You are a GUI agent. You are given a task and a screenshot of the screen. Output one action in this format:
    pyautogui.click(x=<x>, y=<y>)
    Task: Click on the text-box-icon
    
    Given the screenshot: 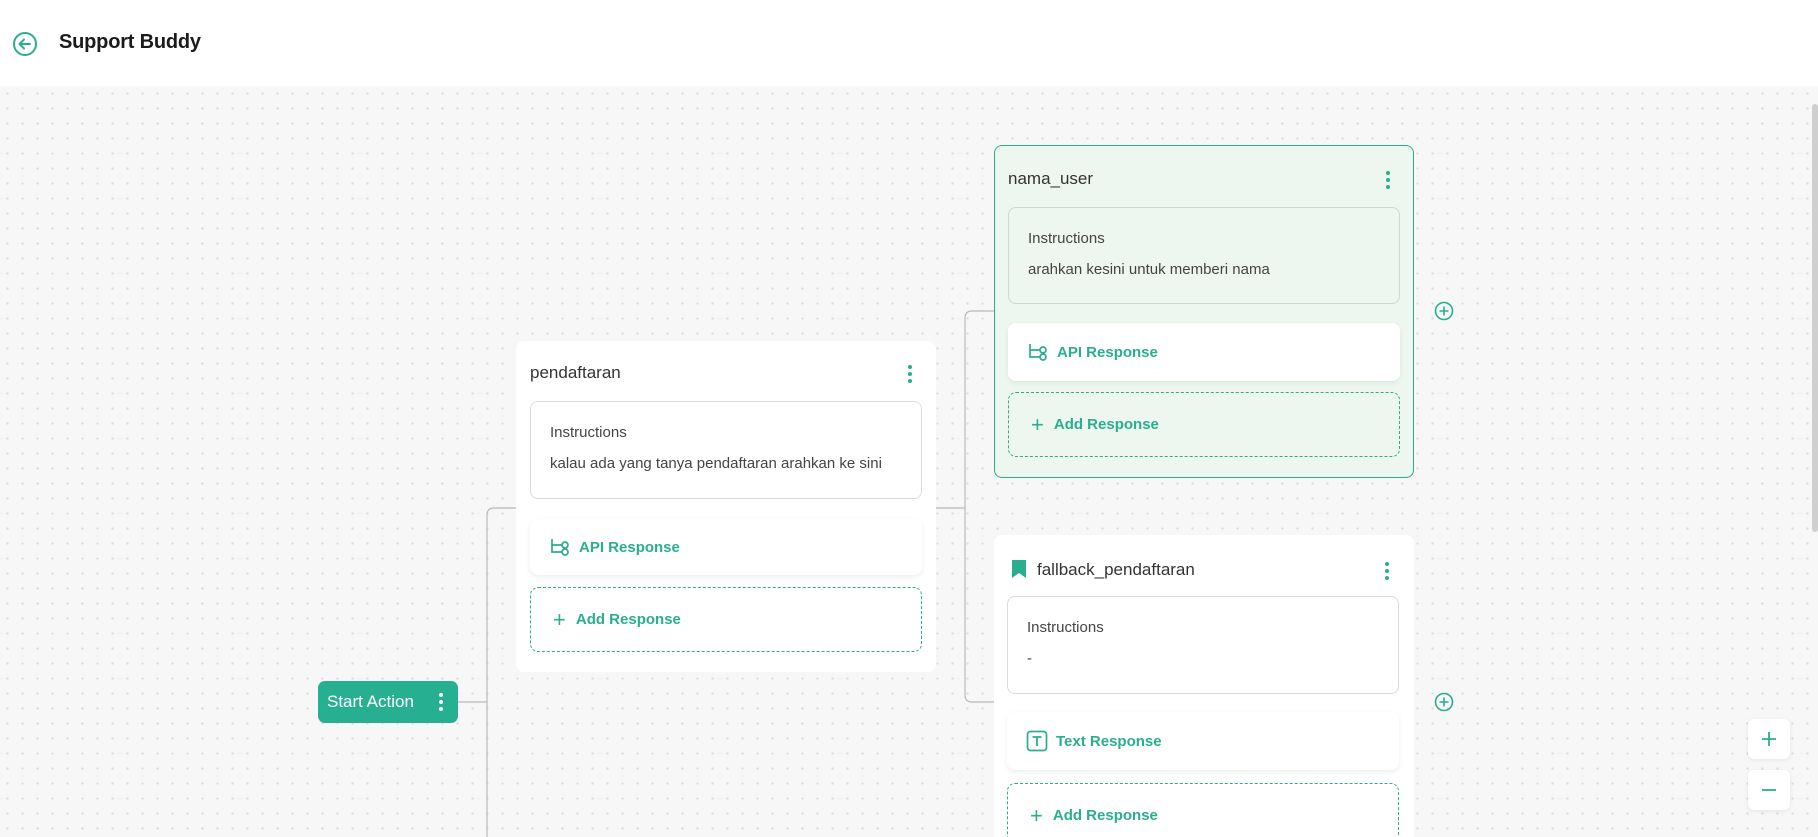 What is the action you would take?
    pyautogui.click(x=1037, y=741)
    